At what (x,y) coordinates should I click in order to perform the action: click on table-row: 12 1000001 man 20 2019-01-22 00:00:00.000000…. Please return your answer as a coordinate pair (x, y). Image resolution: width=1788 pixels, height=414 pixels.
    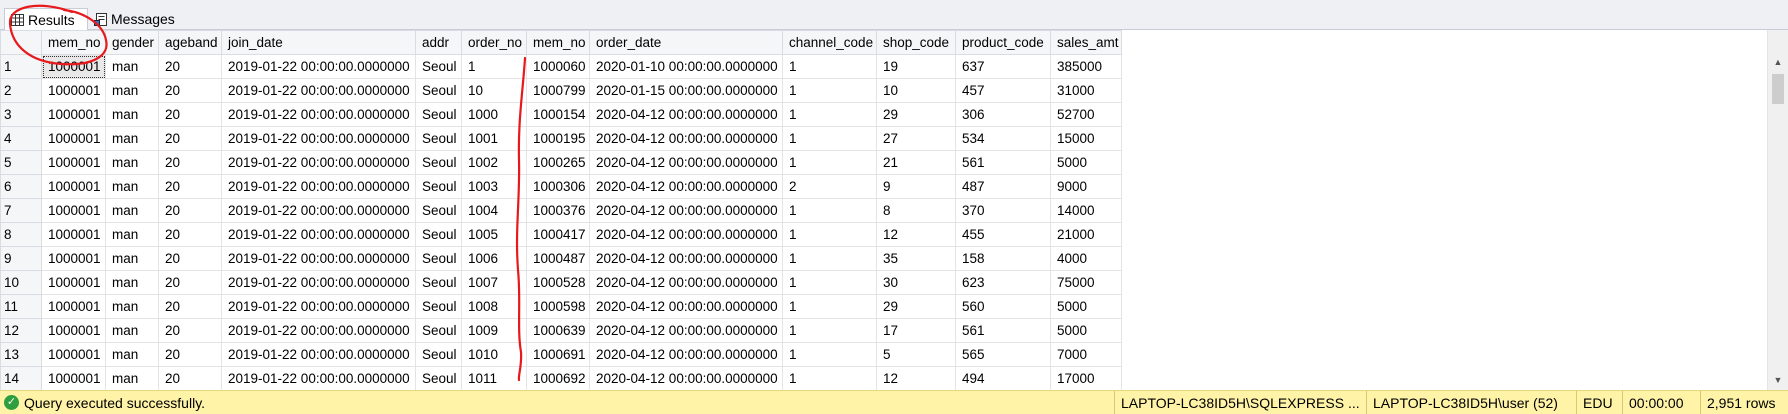
    Looking at the image, I should click on (561, 330).